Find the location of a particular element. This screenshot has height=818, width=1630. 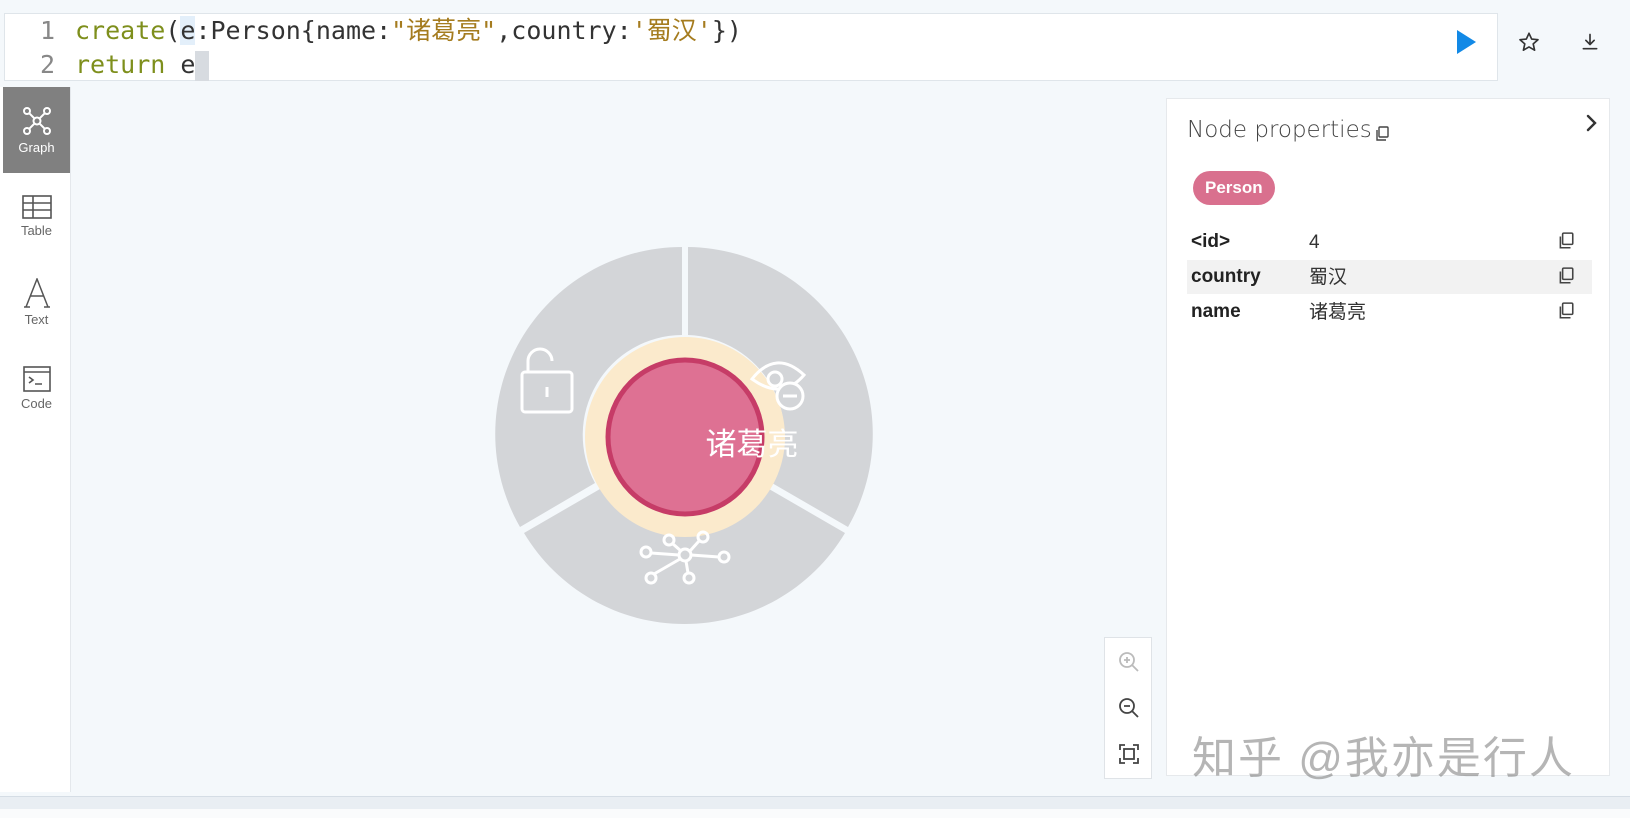

property-row: <id> 4 is located at coordinates (1389, 242).